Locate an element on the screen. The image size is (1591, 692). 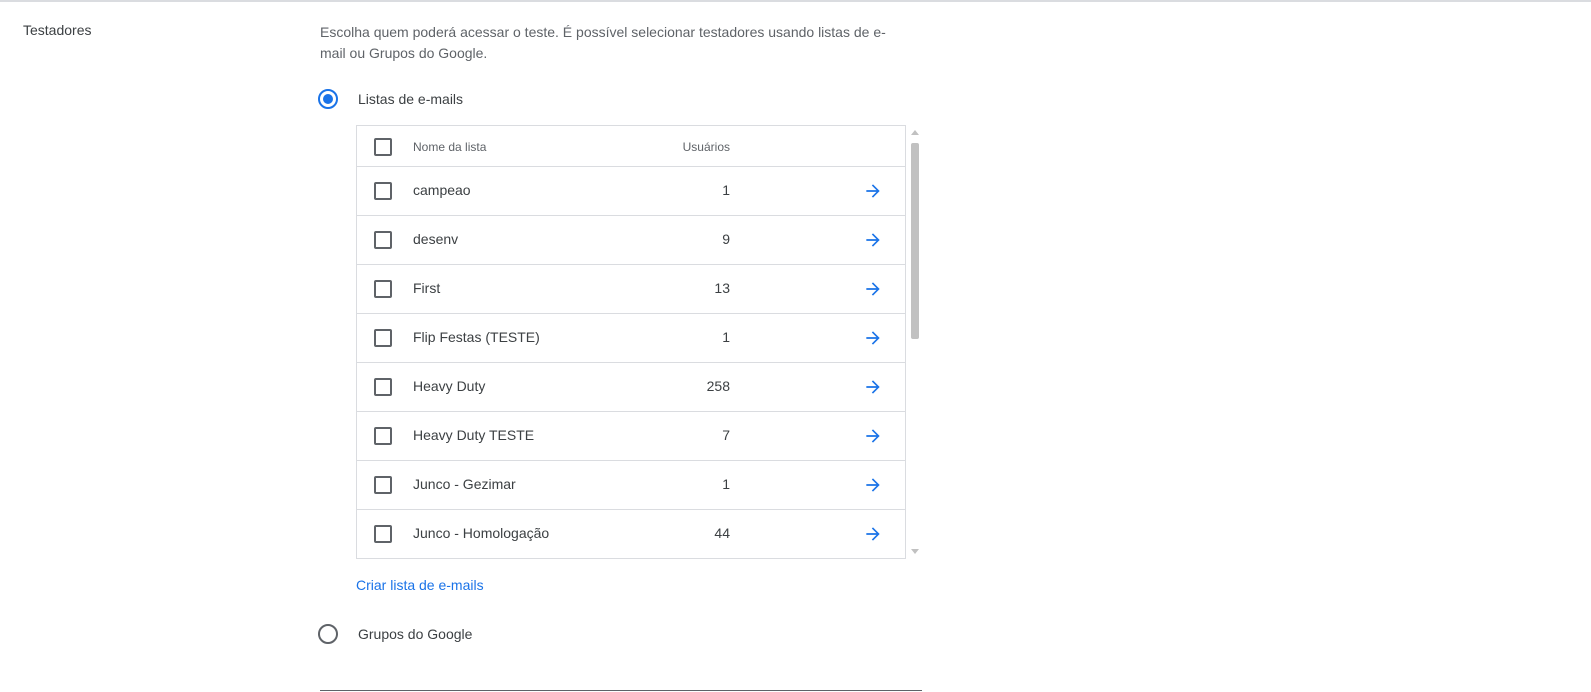
list-user-count: 7 is located at coordinates (726, 435).